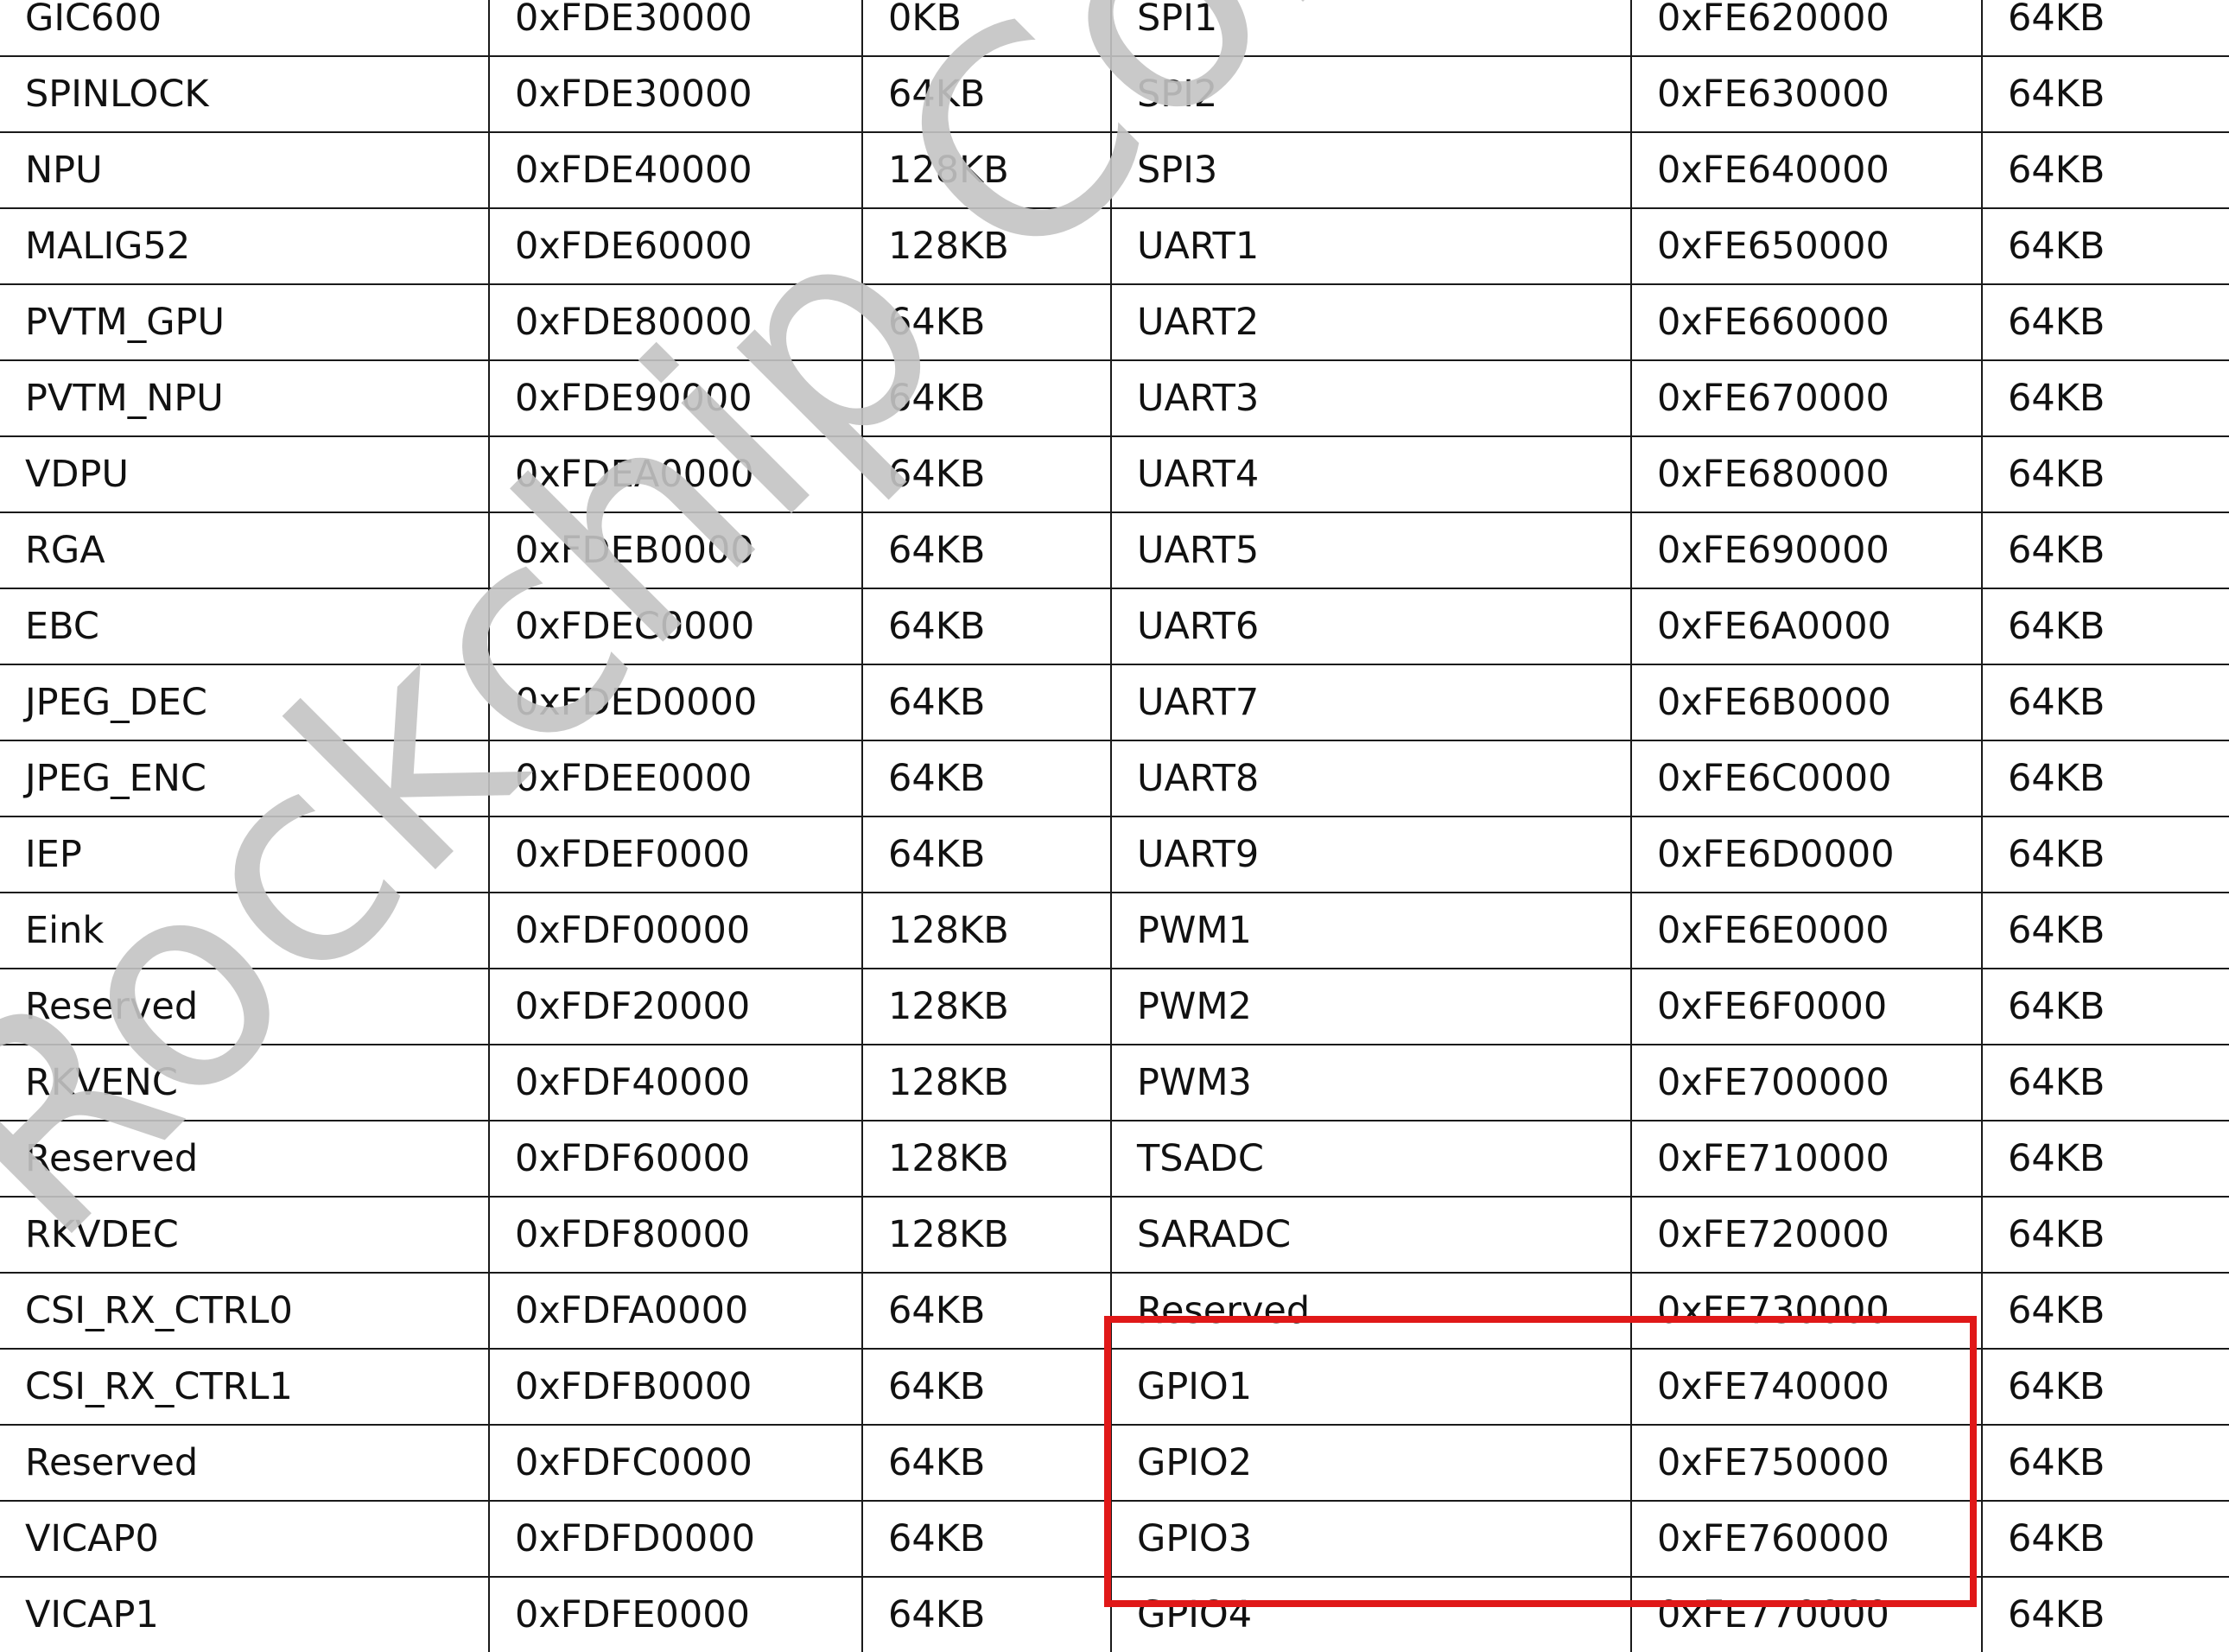  I want to click on base-address-cell: 0xFE6B0000, so click(1807, 703).